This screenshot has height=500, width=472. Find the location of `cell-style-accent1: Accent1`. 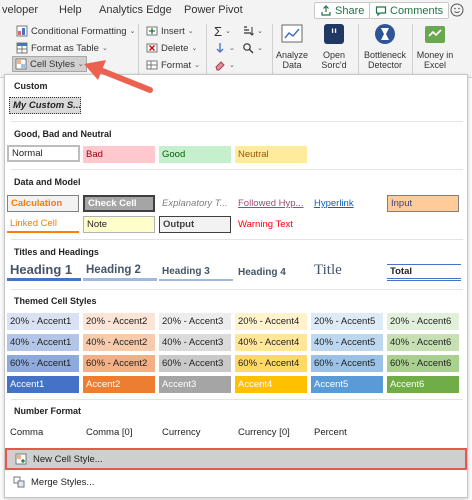

cell-style-accent1: Accent1 is located at coordinates (43, 384).